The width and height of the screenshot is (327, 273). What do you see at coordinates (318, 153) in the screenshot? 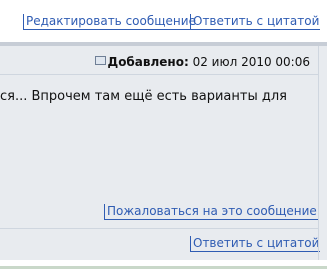
I see `post-right-border` at bounding box center [318, 153].